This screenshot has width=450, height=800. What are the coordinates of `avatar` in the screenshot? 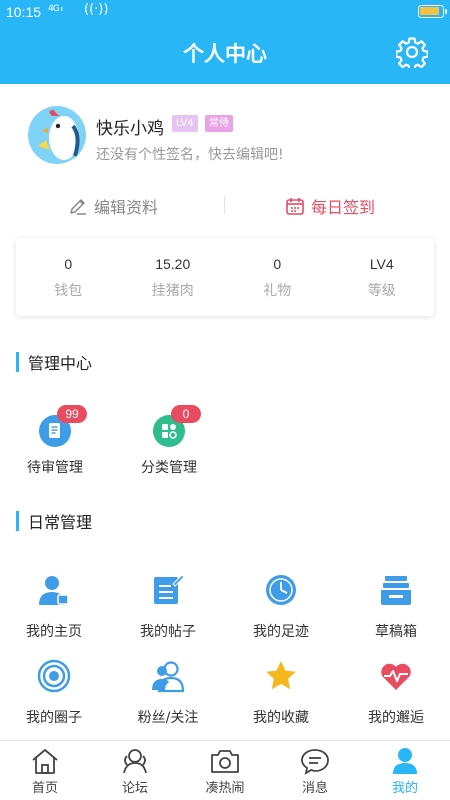 It's located at (57, 135).